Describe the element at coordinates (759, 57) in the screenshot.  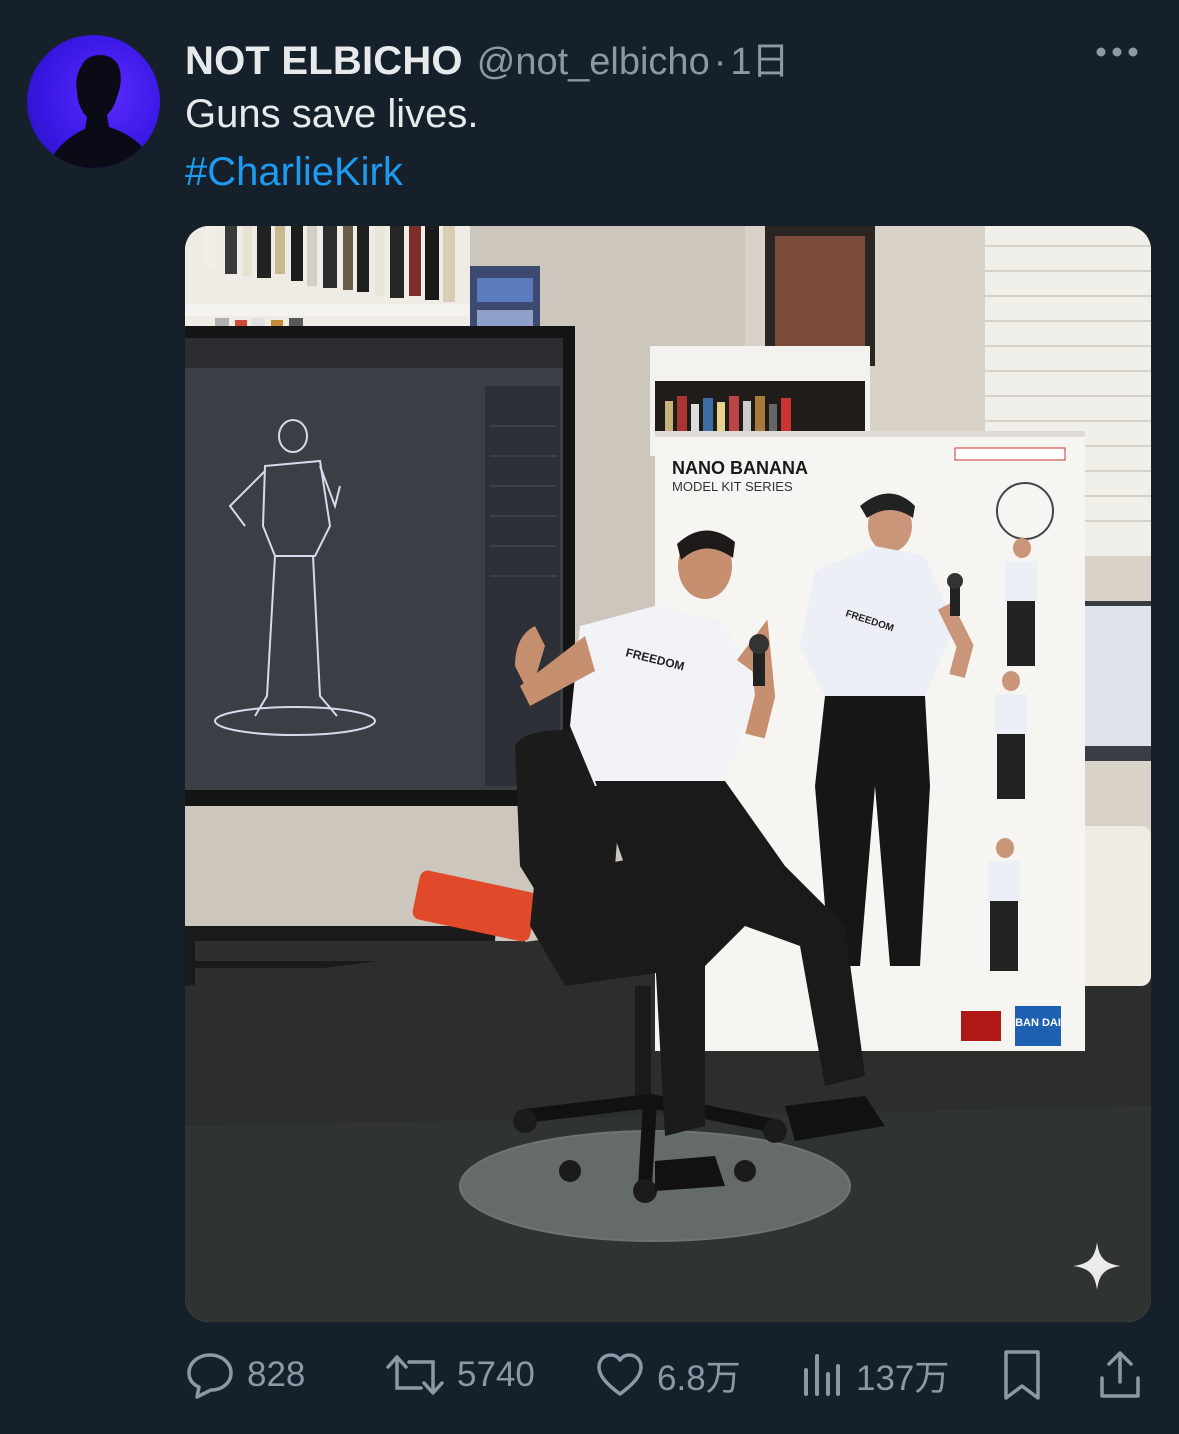
I see `timestamp: 1日` at that location.